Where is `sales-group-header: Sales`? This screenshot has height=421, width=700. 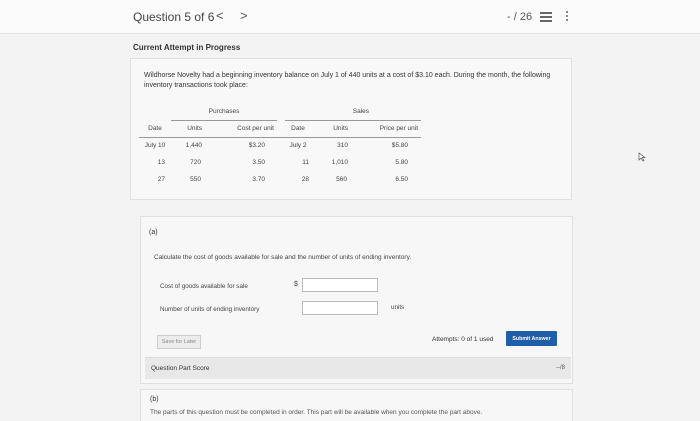 sales-group-header: Sales is located at coordinates (353, 112).